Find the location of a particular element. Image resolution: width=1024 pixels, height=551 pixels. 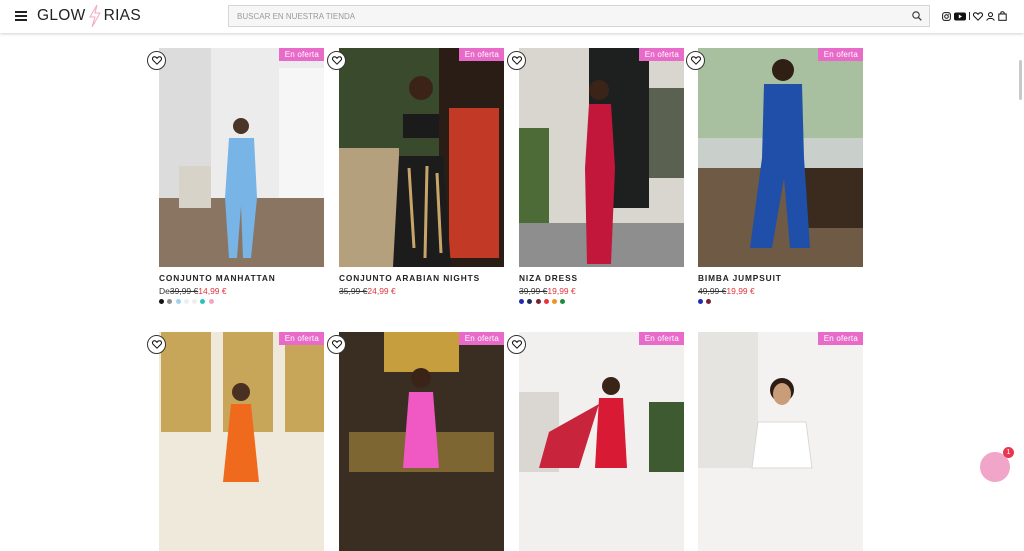

heart-icon is located at coordinates (978, 16).